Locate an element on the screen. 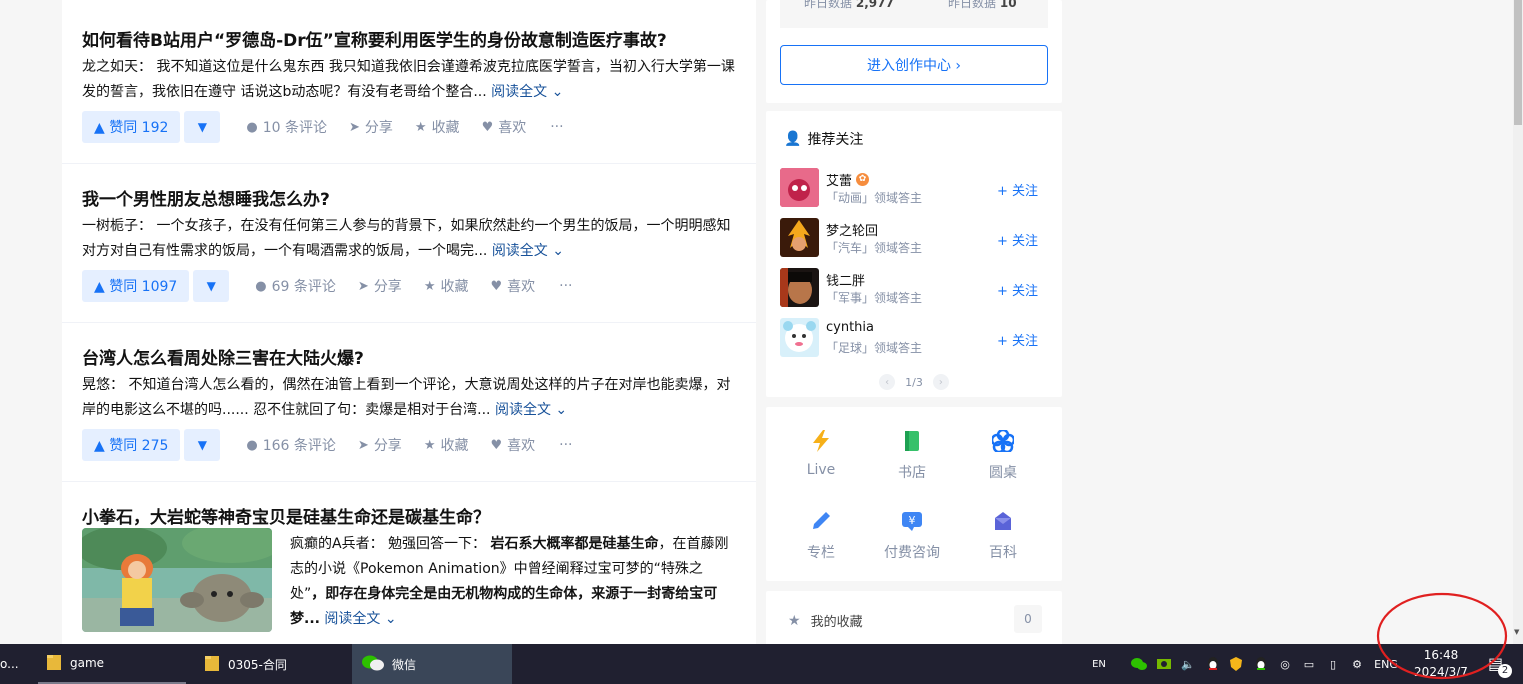  lightning-icon is located at coordinates (821, 441).